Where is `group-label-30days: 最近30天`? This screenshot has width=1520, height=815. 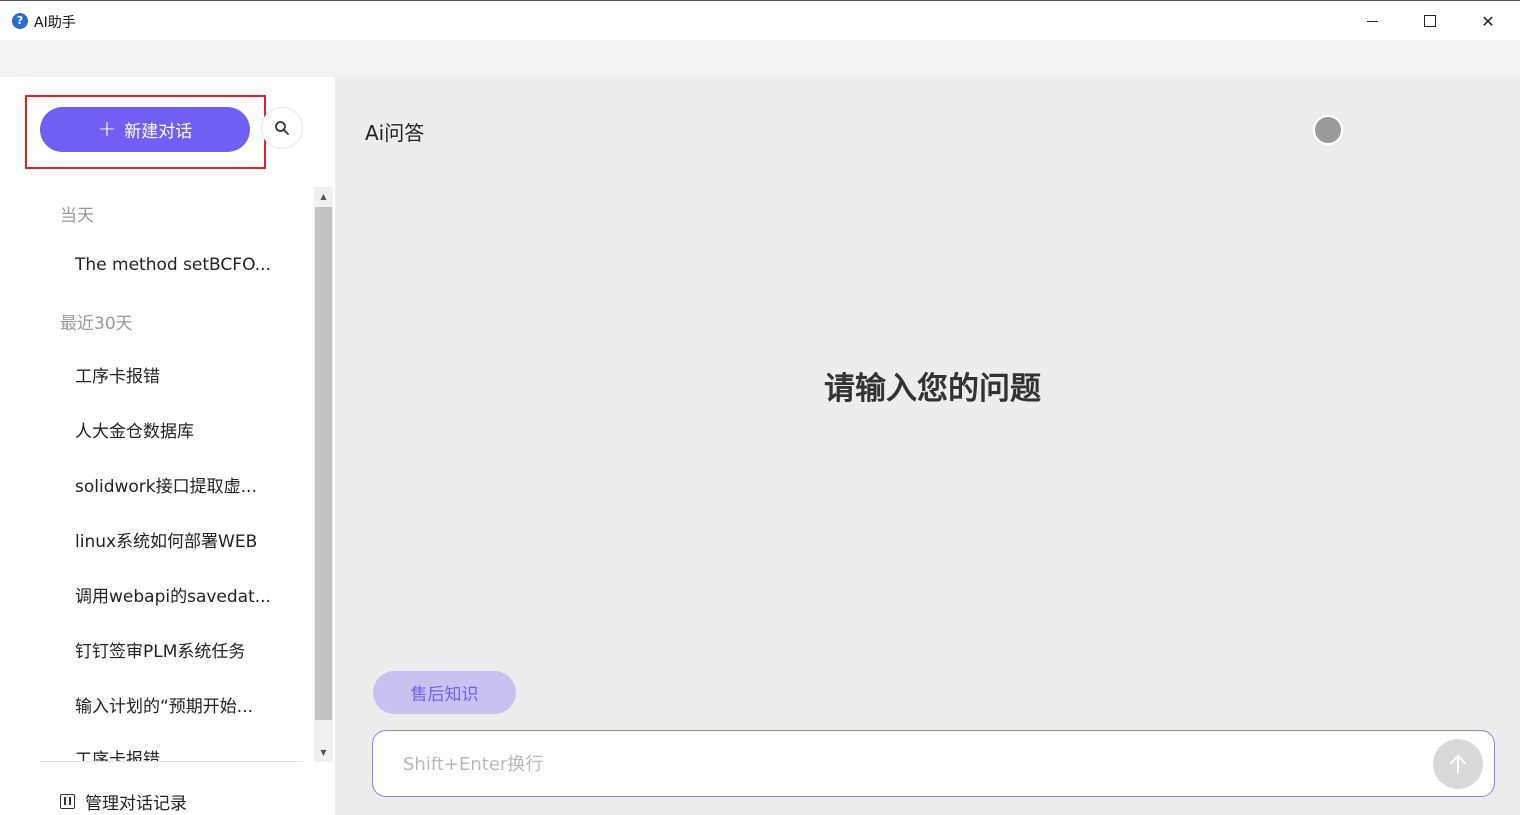 group-label-30days: 最近30天 is located at coordinates (96, 324).